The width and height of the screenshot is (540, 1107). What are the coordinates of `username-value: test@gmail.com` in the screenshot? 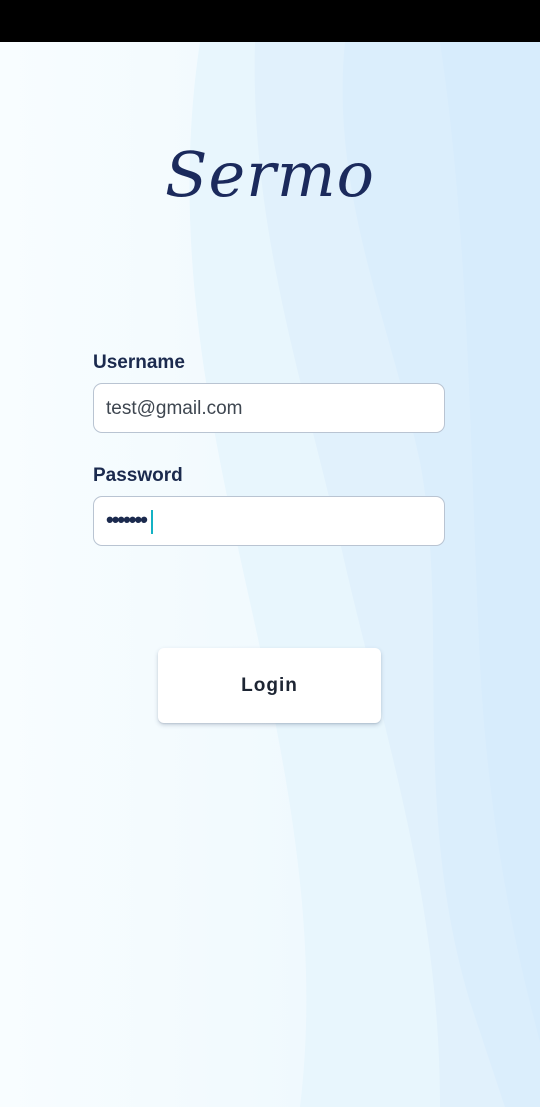 It's located at (174, 408).